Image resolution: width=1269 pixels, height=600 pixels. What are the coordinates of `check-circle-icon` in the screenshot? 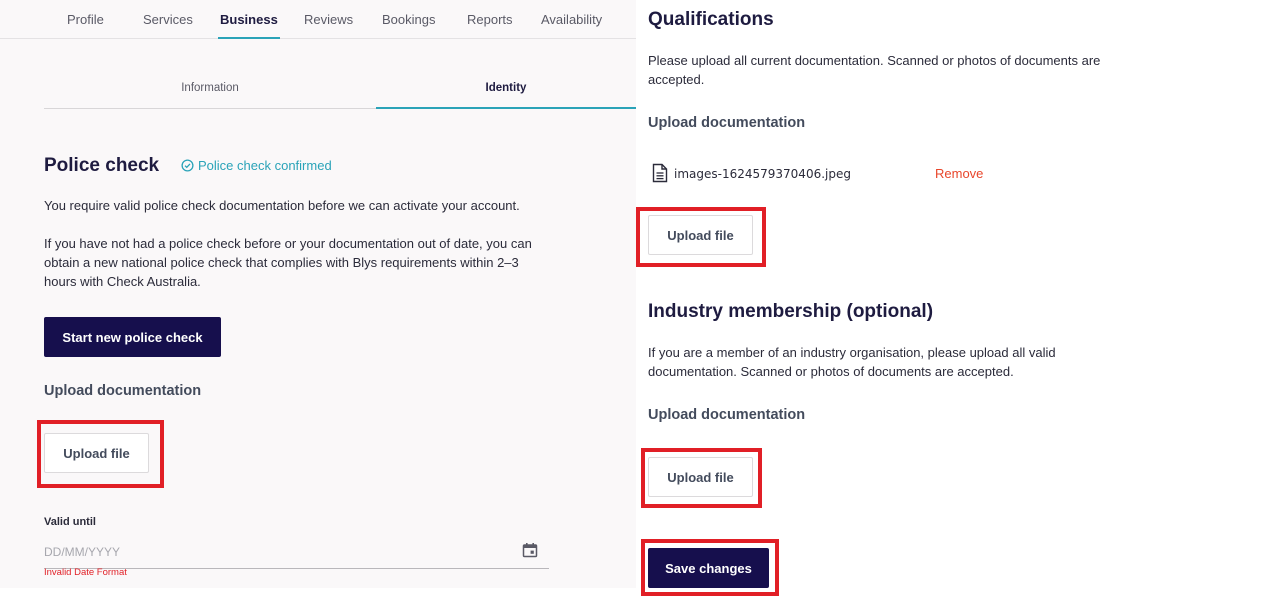 It's located at (187, 165).